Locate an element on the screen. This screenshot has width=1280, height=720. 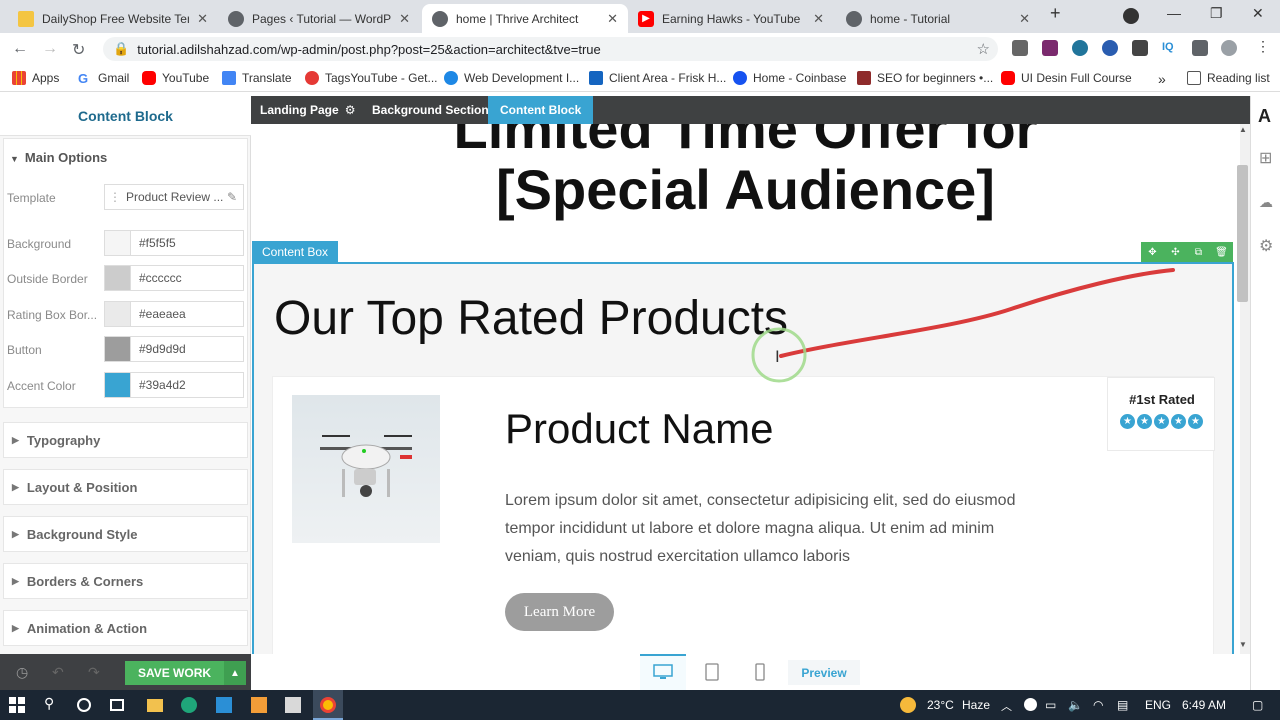
puzzle-icon is located at coordinates (1200, 48).